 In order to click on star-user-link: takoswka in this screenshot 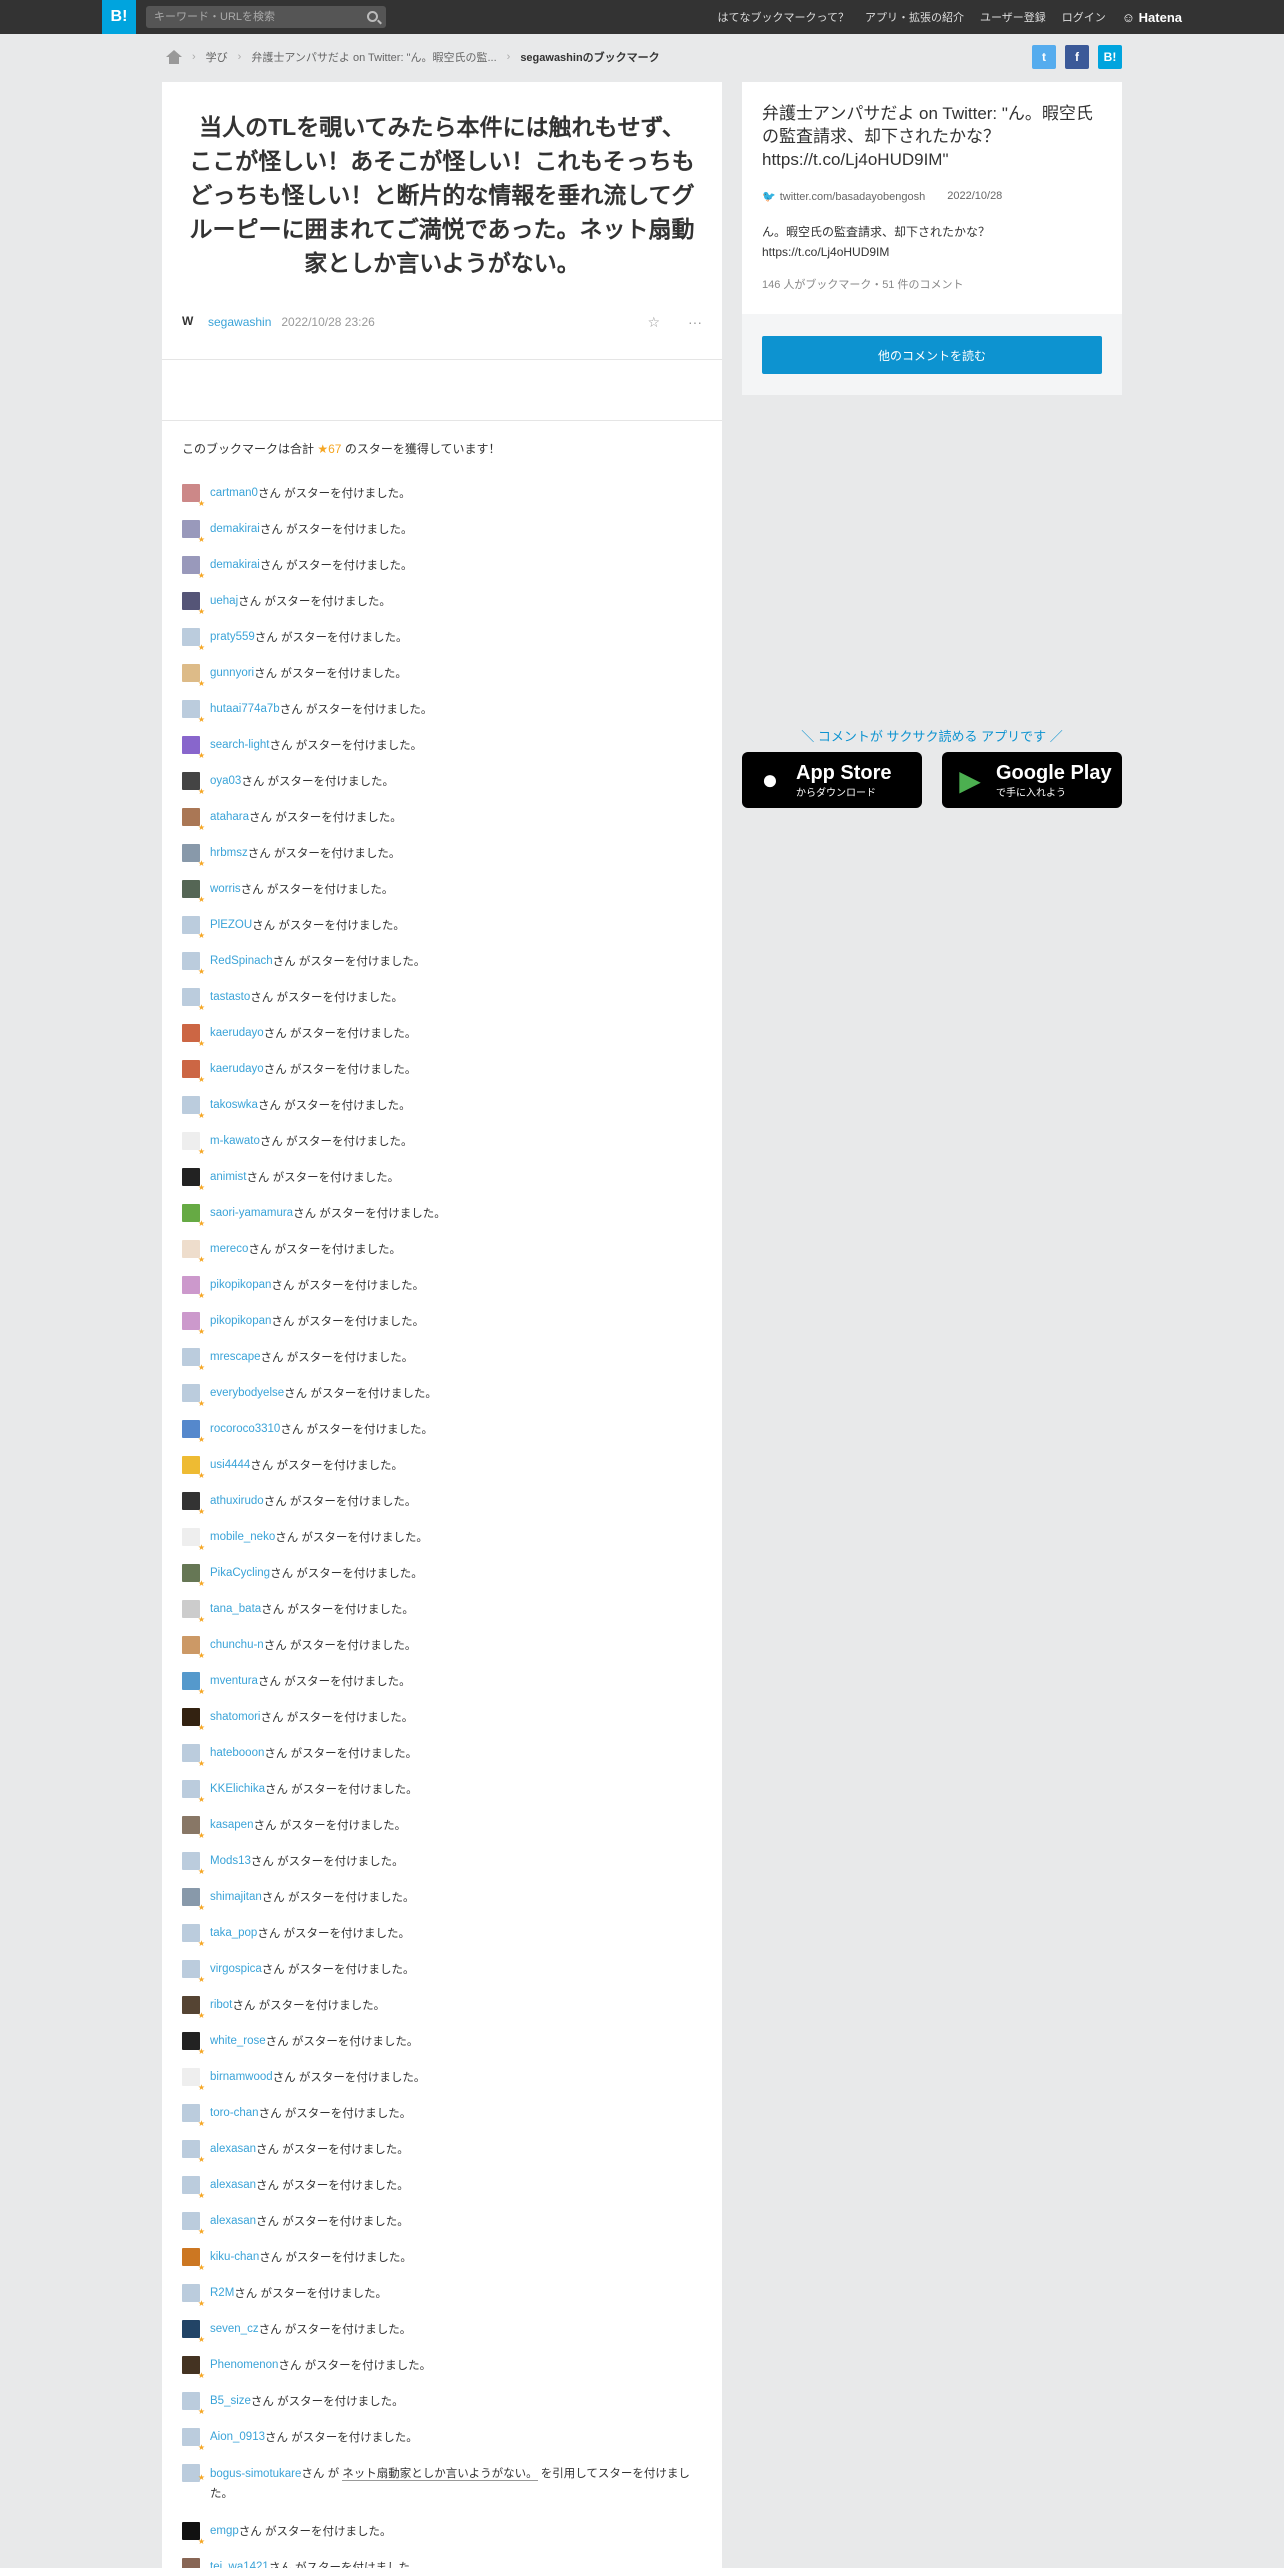, I will do `click(234, 1105)`.